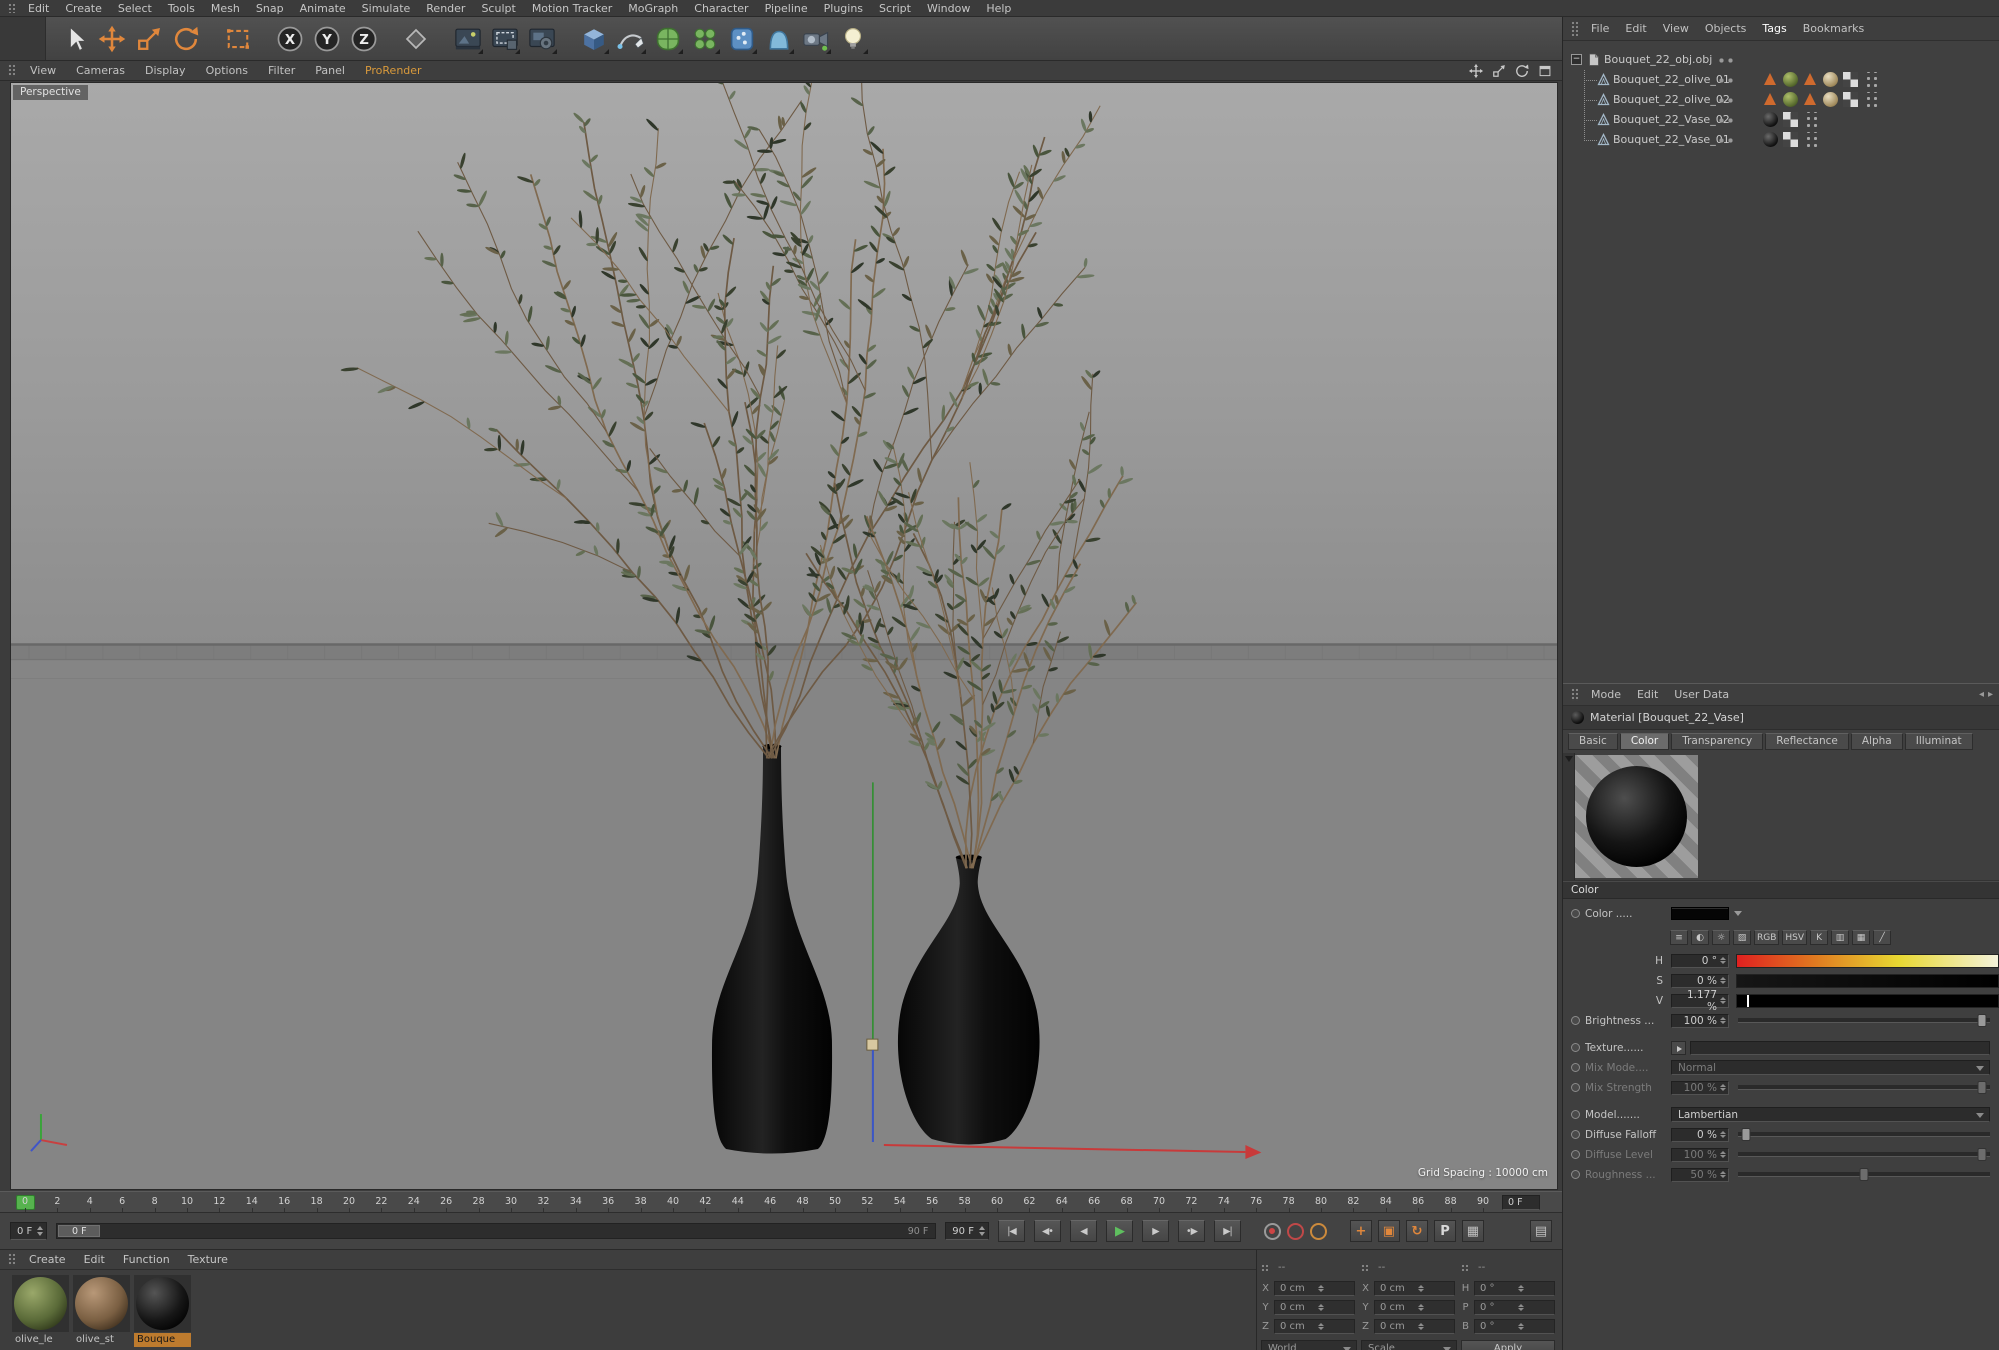 The width and height of the screenshot is (1999, 1350). I want to click on menu-sculpt: Sculpt, so click(498, 8).